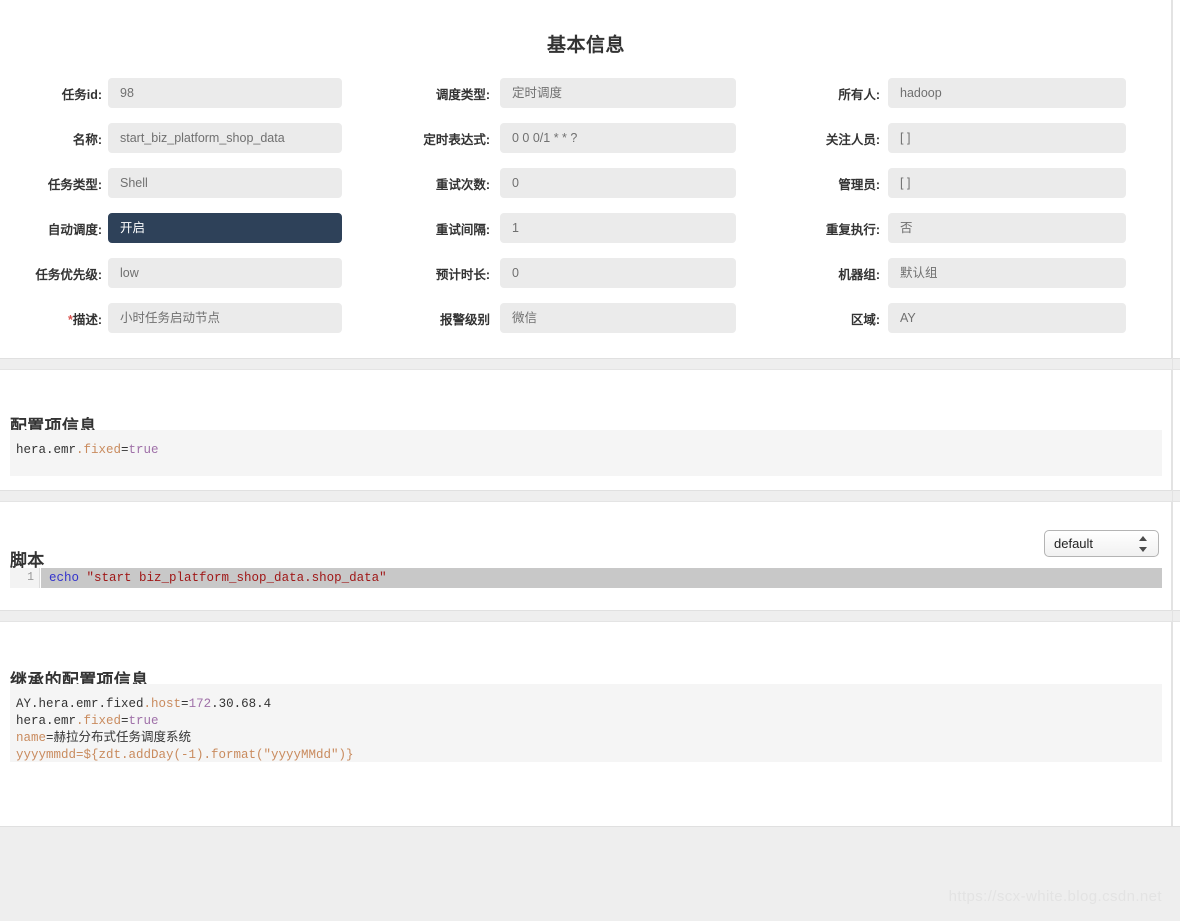  Describe the element at coordinates (81, 95) in the screenshot. I see `field-label: 任务id:` at that location.